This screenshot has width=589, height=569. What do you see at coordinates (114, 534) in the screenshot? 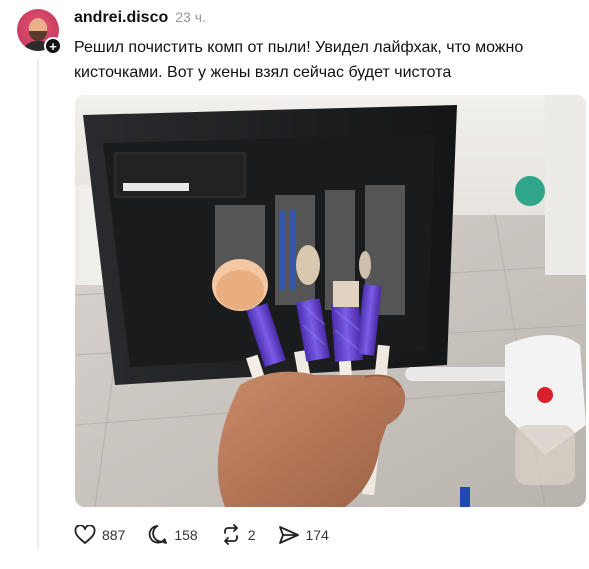
I see `like-count: 887` at bounding box center [114, 534].